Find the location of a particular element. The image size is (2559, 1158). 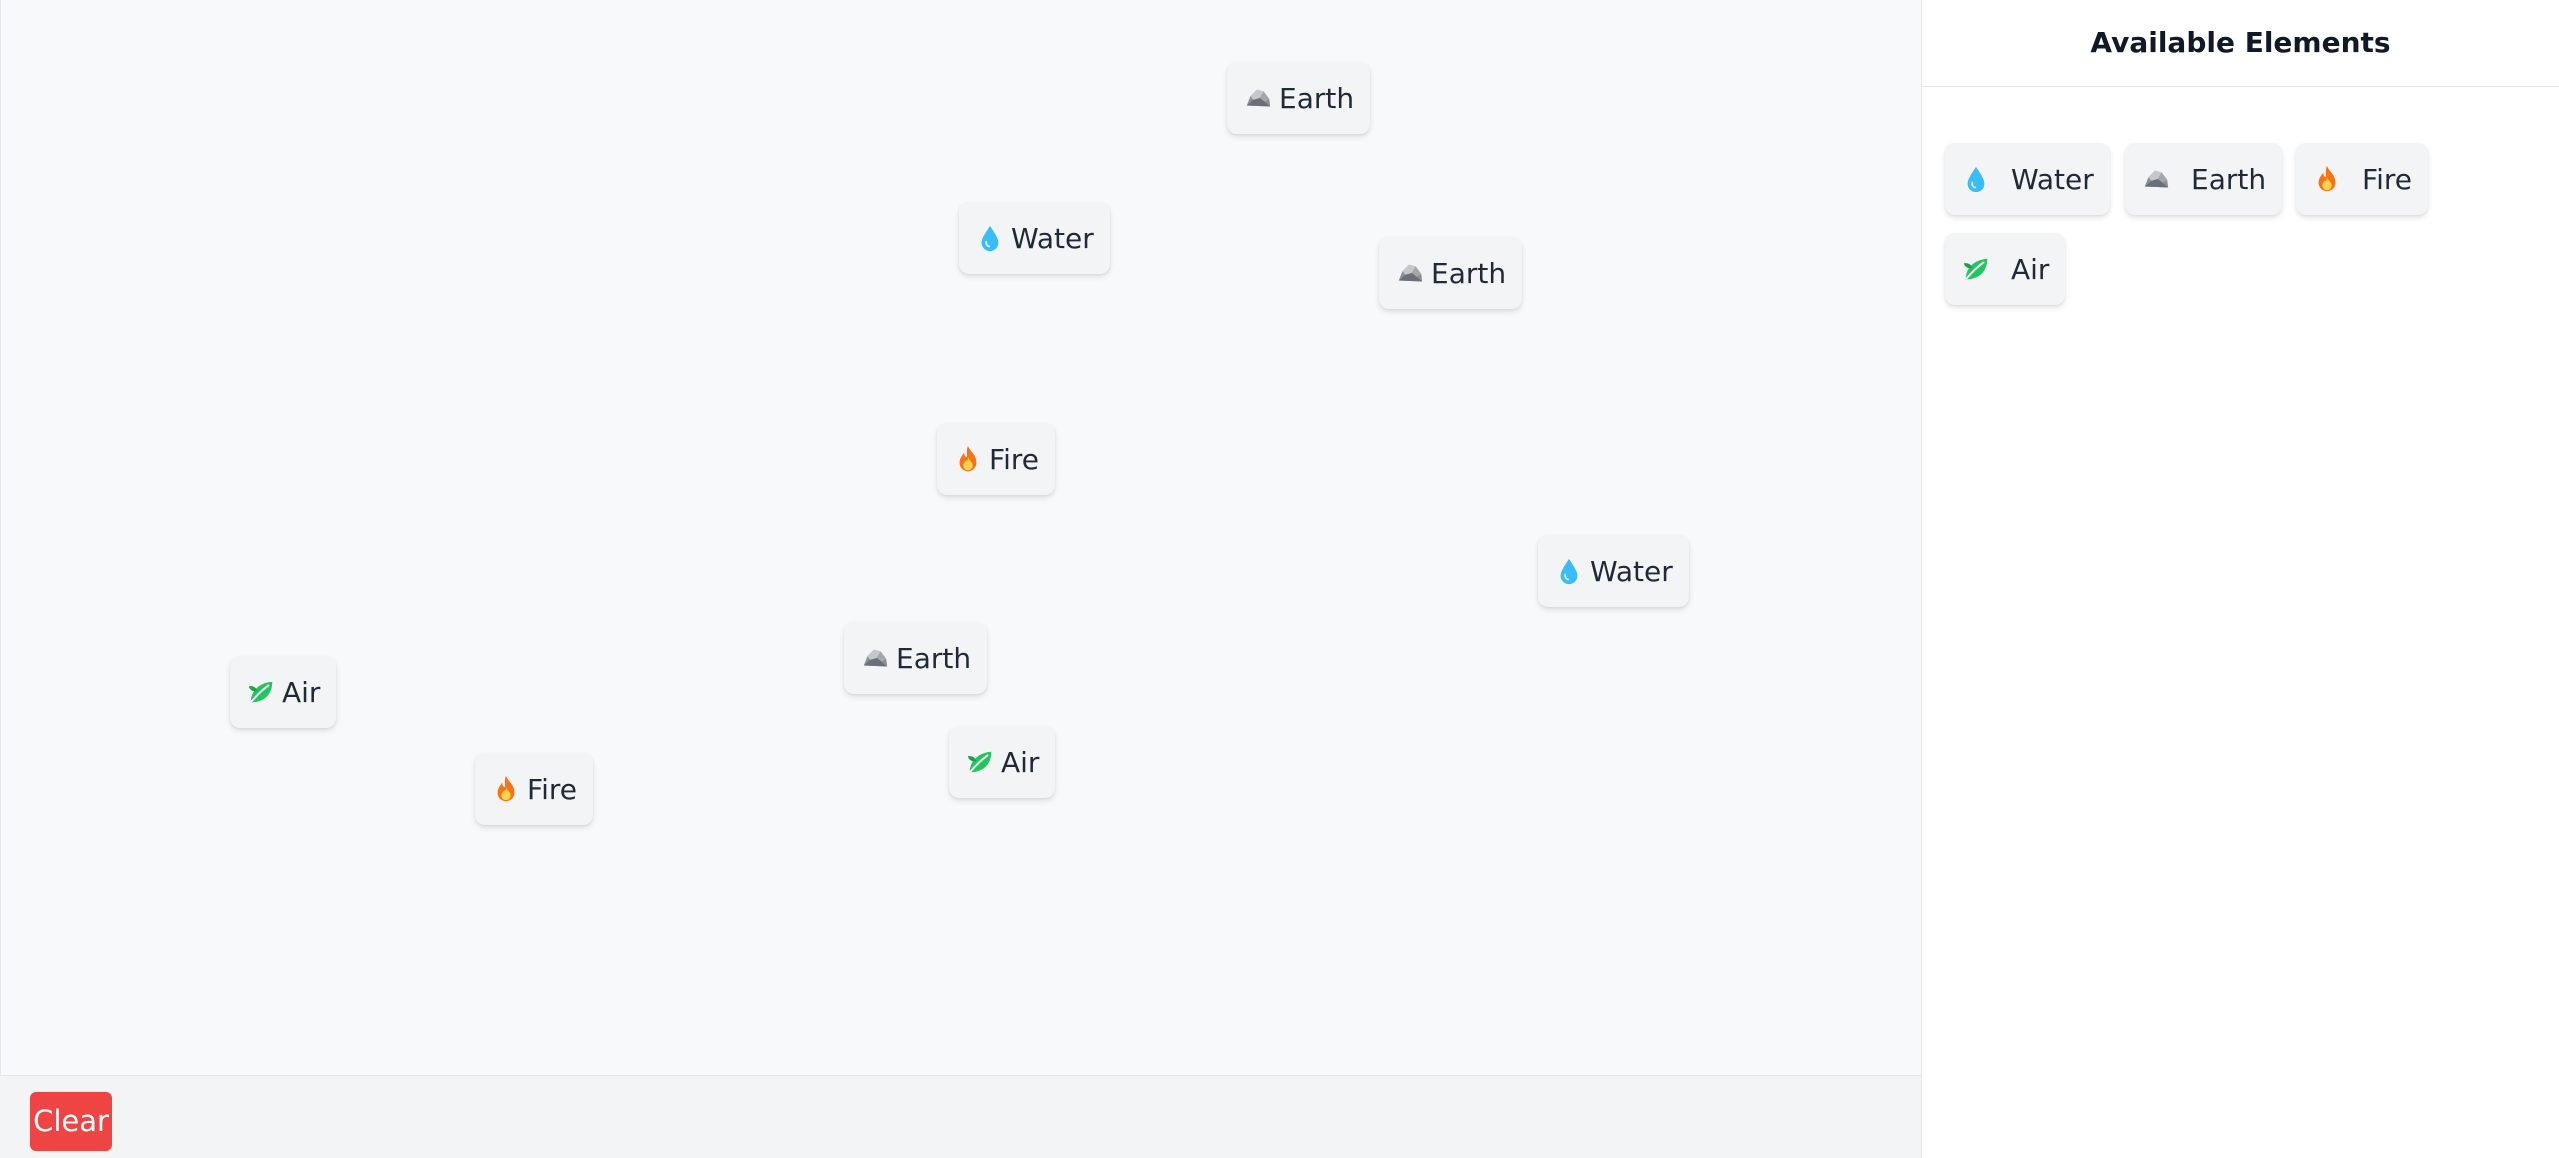

clear-button: Clear is located at coordinates (71, 1121).